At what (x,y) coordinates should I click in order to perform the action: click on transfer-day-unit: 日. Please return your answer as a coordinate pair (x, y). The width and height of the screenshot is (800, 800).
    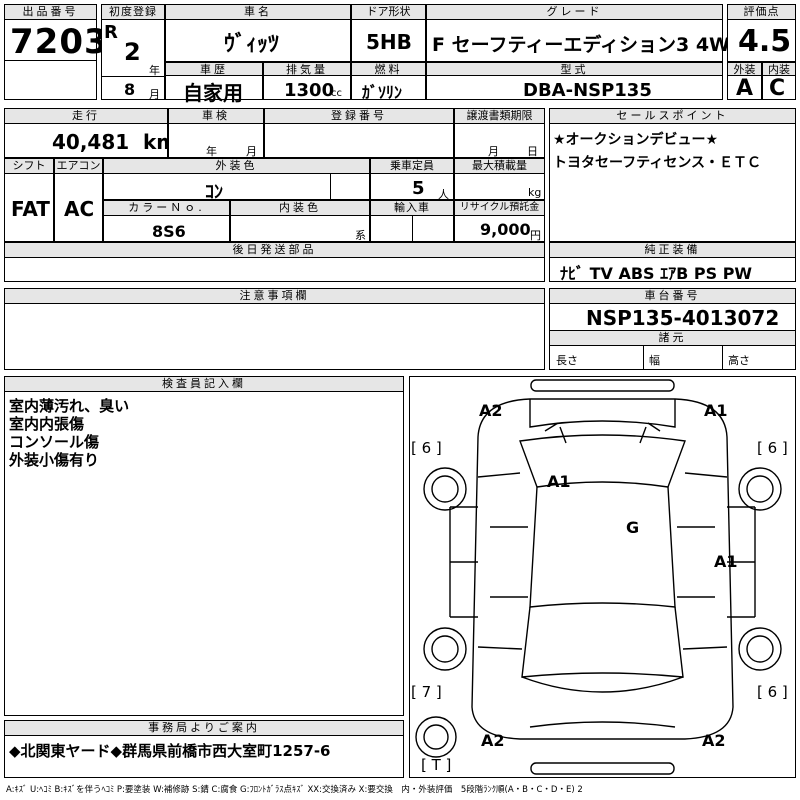
    Looking at the image, I should click on (532, 151).